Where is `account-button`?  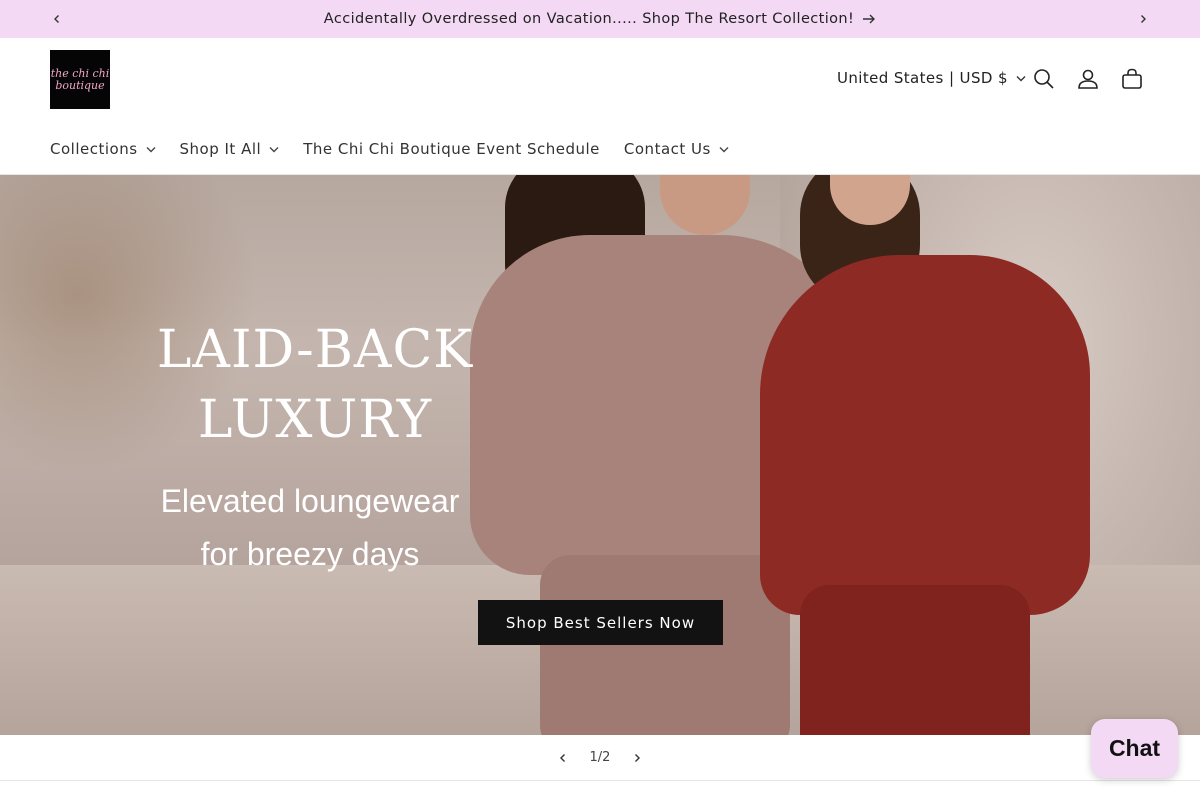
account-button is located at coordinates (1088, 79).